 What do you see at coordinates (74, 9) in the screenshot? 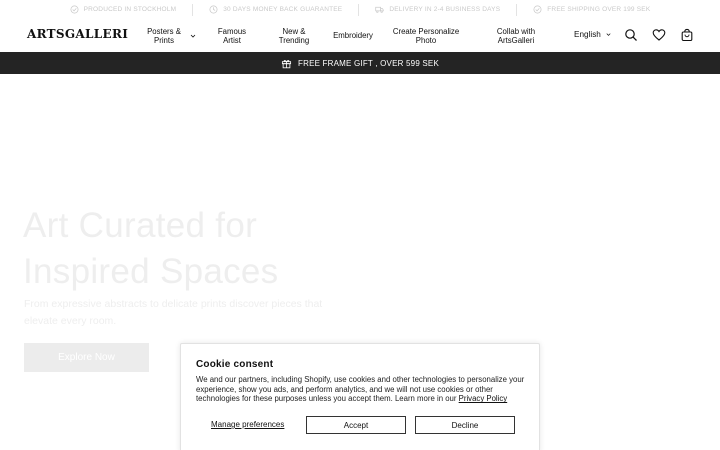
I see `shield-check-icon` at bounding box center [74, 9].